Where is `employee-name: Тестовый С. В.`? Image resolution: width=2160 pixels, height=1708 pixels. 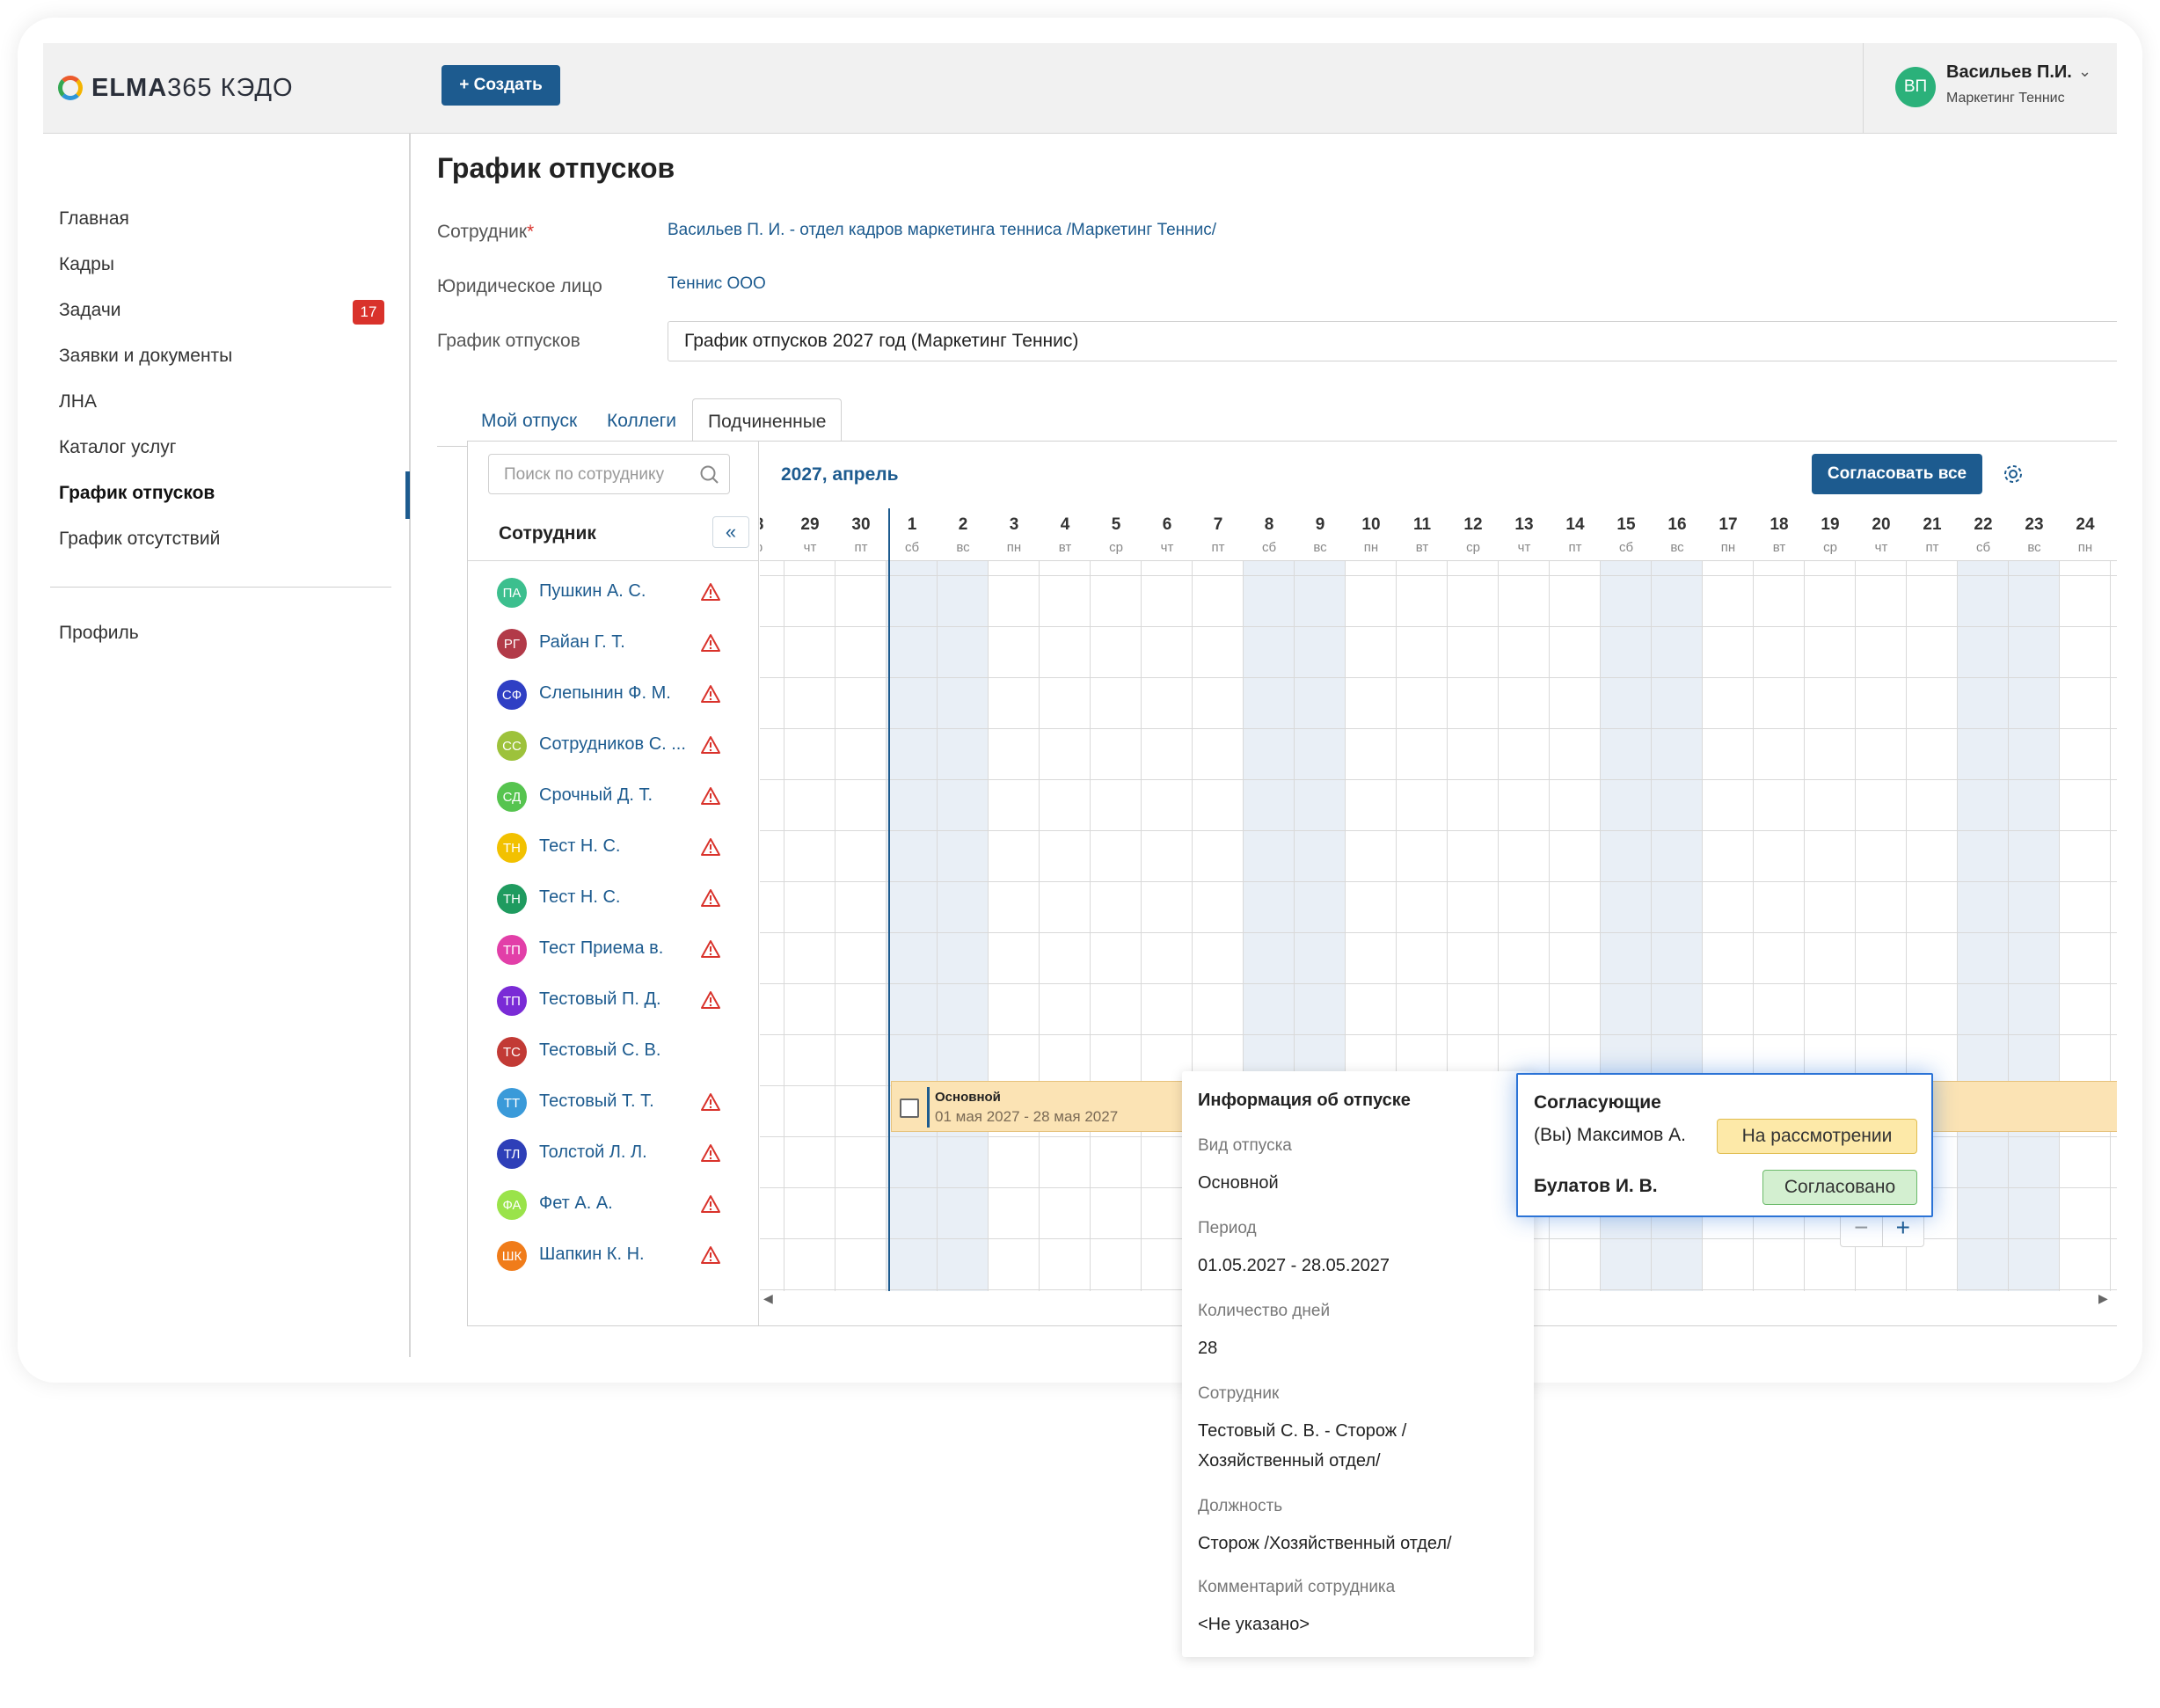 employee-name: Тестовый С. В. is located at coordinates (616, 1051).